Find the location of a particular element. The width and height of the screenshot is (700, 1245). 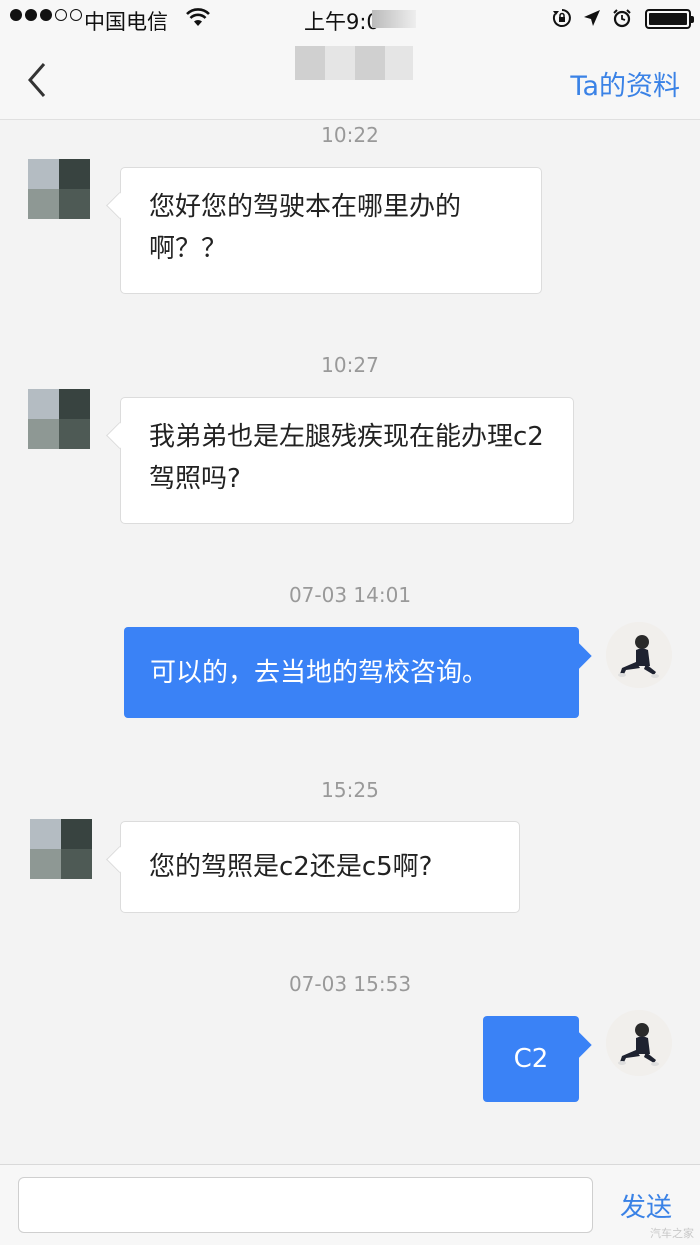

profile-link: Ta的资料 is located at coordinates (625, 83).